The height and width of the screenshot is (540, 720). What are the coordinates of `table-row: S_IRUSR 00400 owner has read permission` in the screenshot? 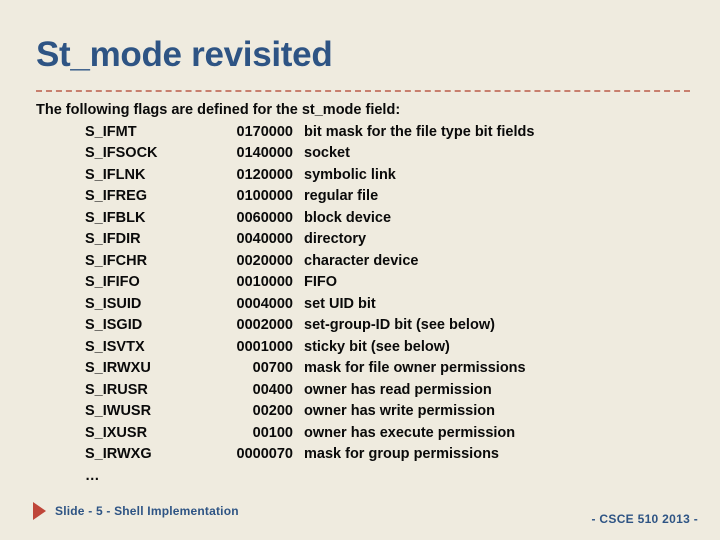 It's located at (285, 391).